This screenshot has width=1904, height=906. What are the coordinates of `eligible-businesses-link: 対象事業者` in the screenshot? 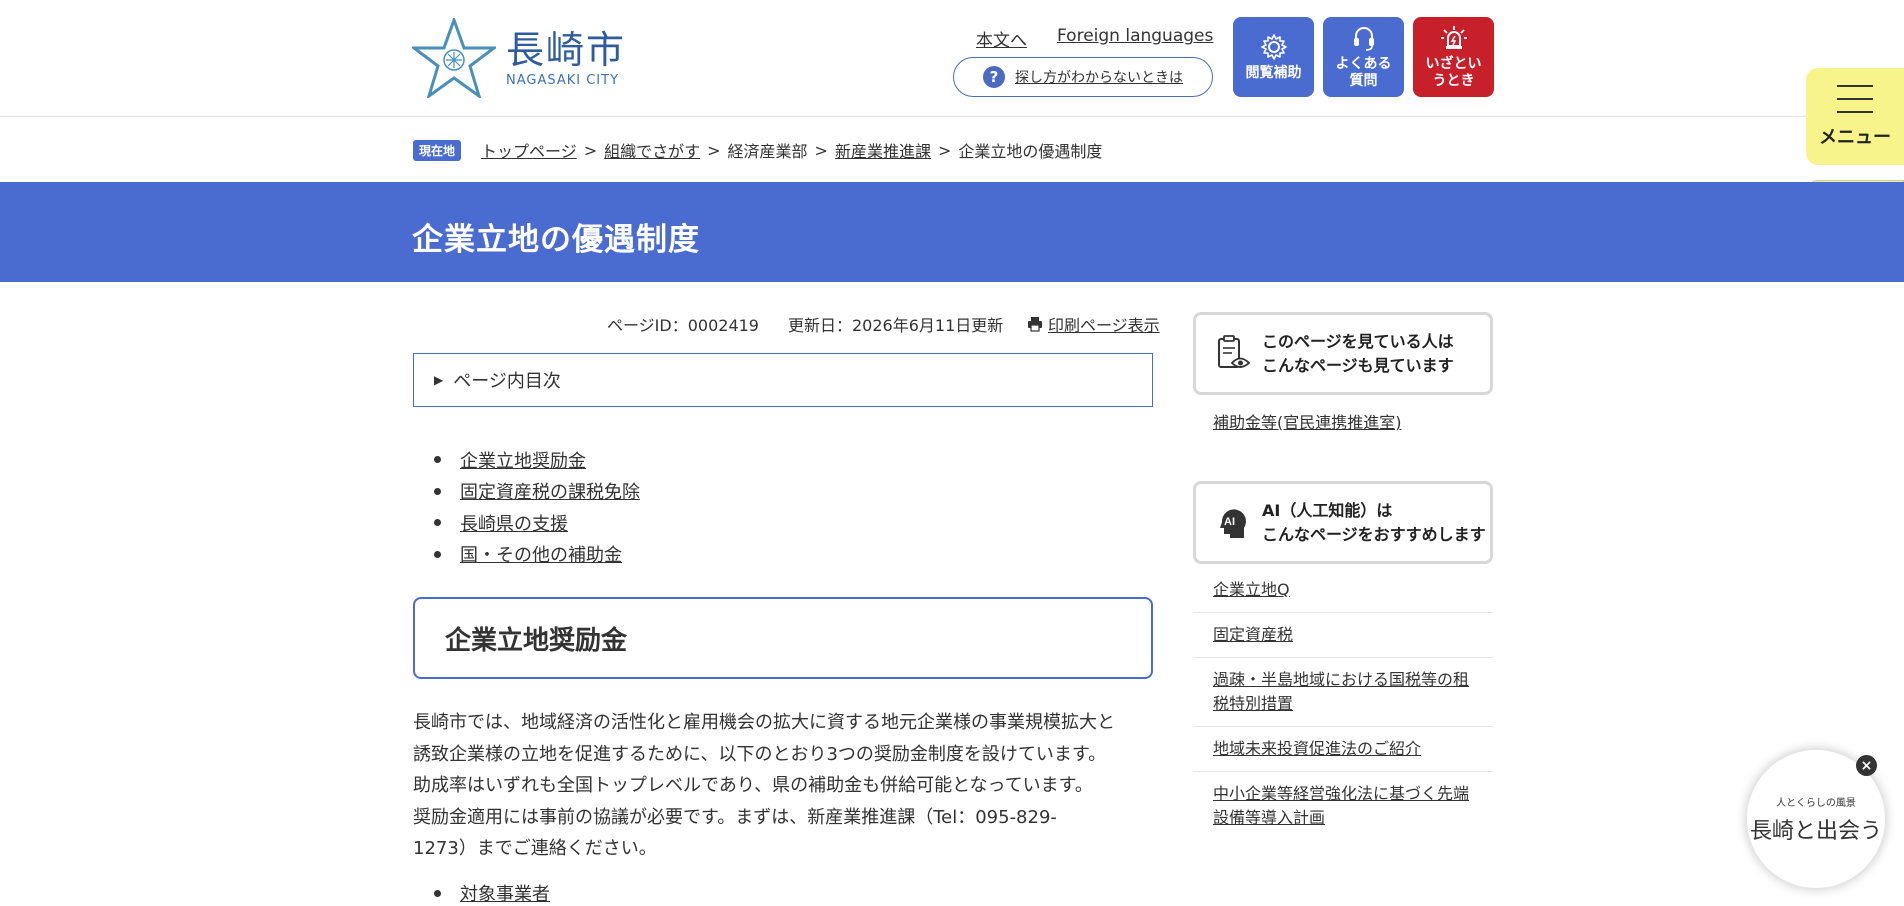 It's located at (505, 893).